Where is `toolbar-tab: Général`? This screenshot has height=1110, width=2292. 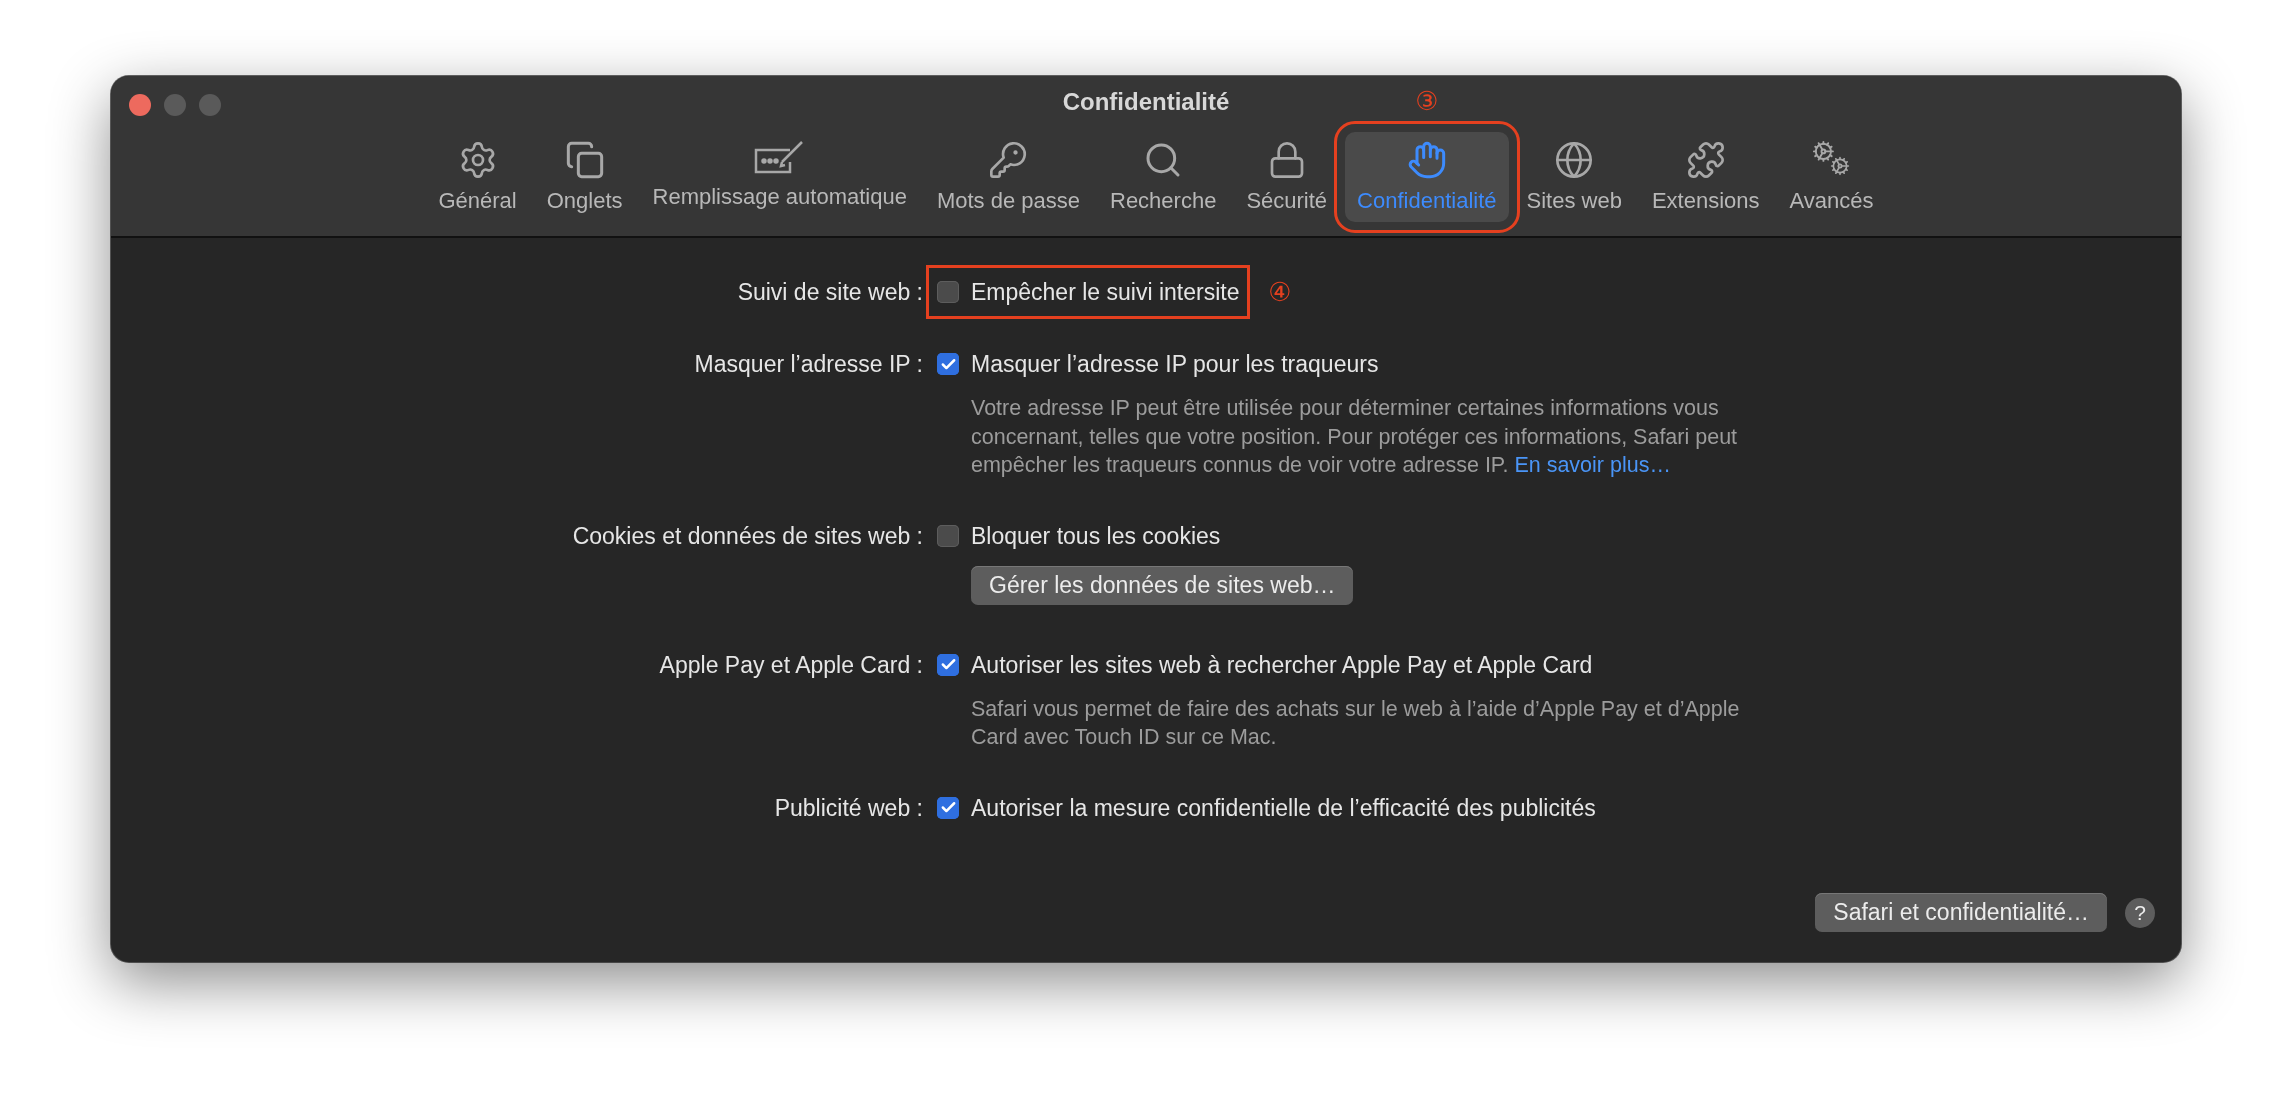
toolbar-tab: Général is located at coordinates (477, 177).